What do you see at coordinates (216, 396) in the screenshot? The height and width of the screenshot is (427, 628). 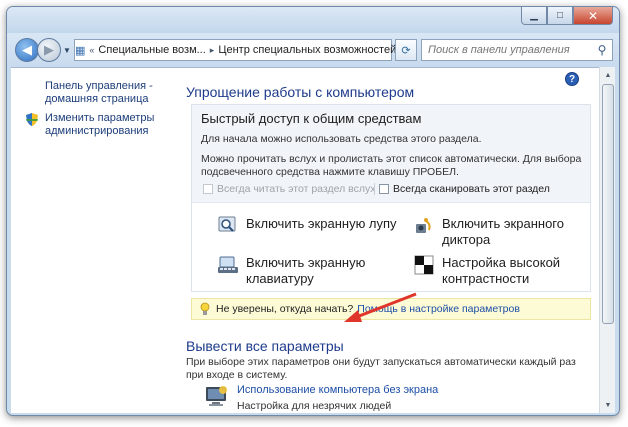 I see `monitor-icon` at bounding box center [216, 396].